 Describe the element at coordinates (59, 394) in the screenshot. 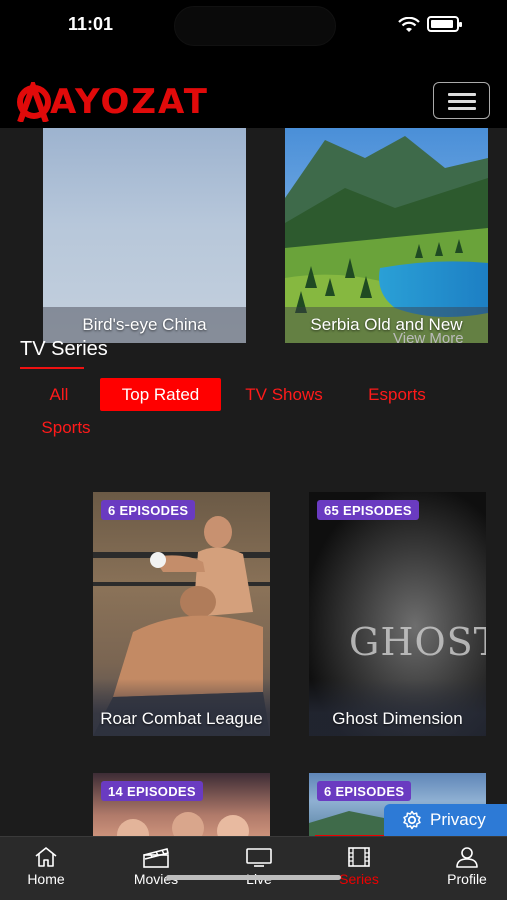

I see `filter-tab-all: All` at that location.